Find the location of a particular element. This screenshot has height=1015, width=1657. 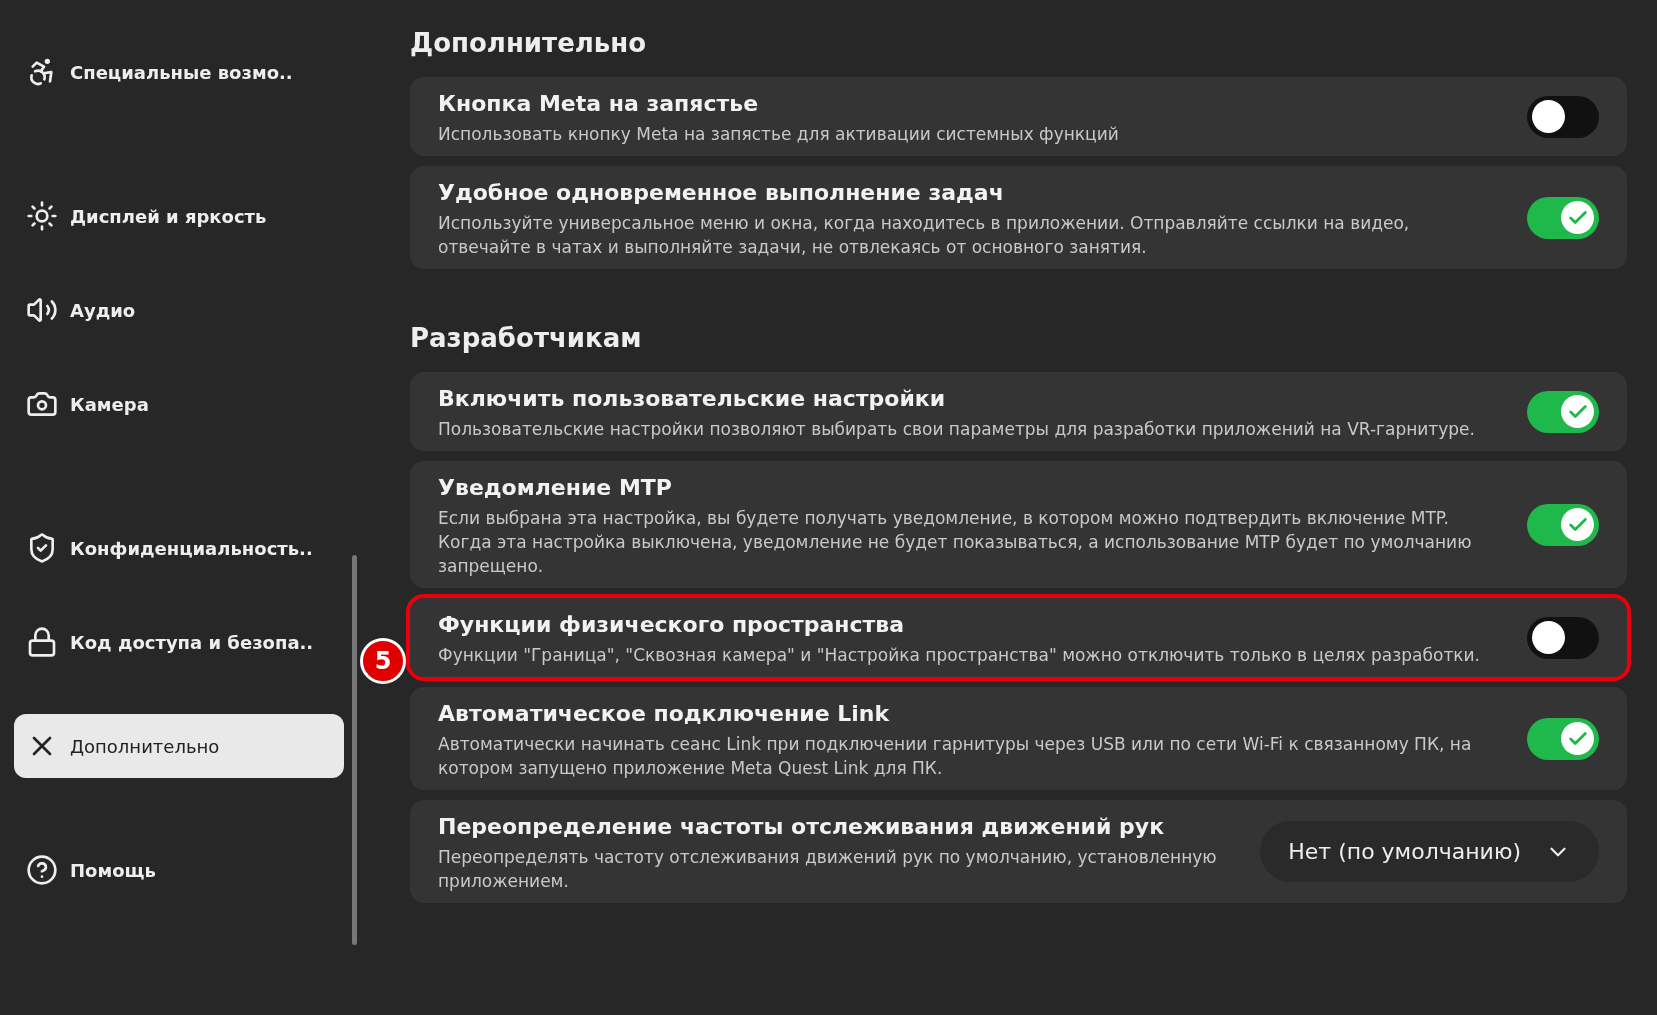

sidebar-item: Конфиденциальность.. is located at coordinates (179, 548).